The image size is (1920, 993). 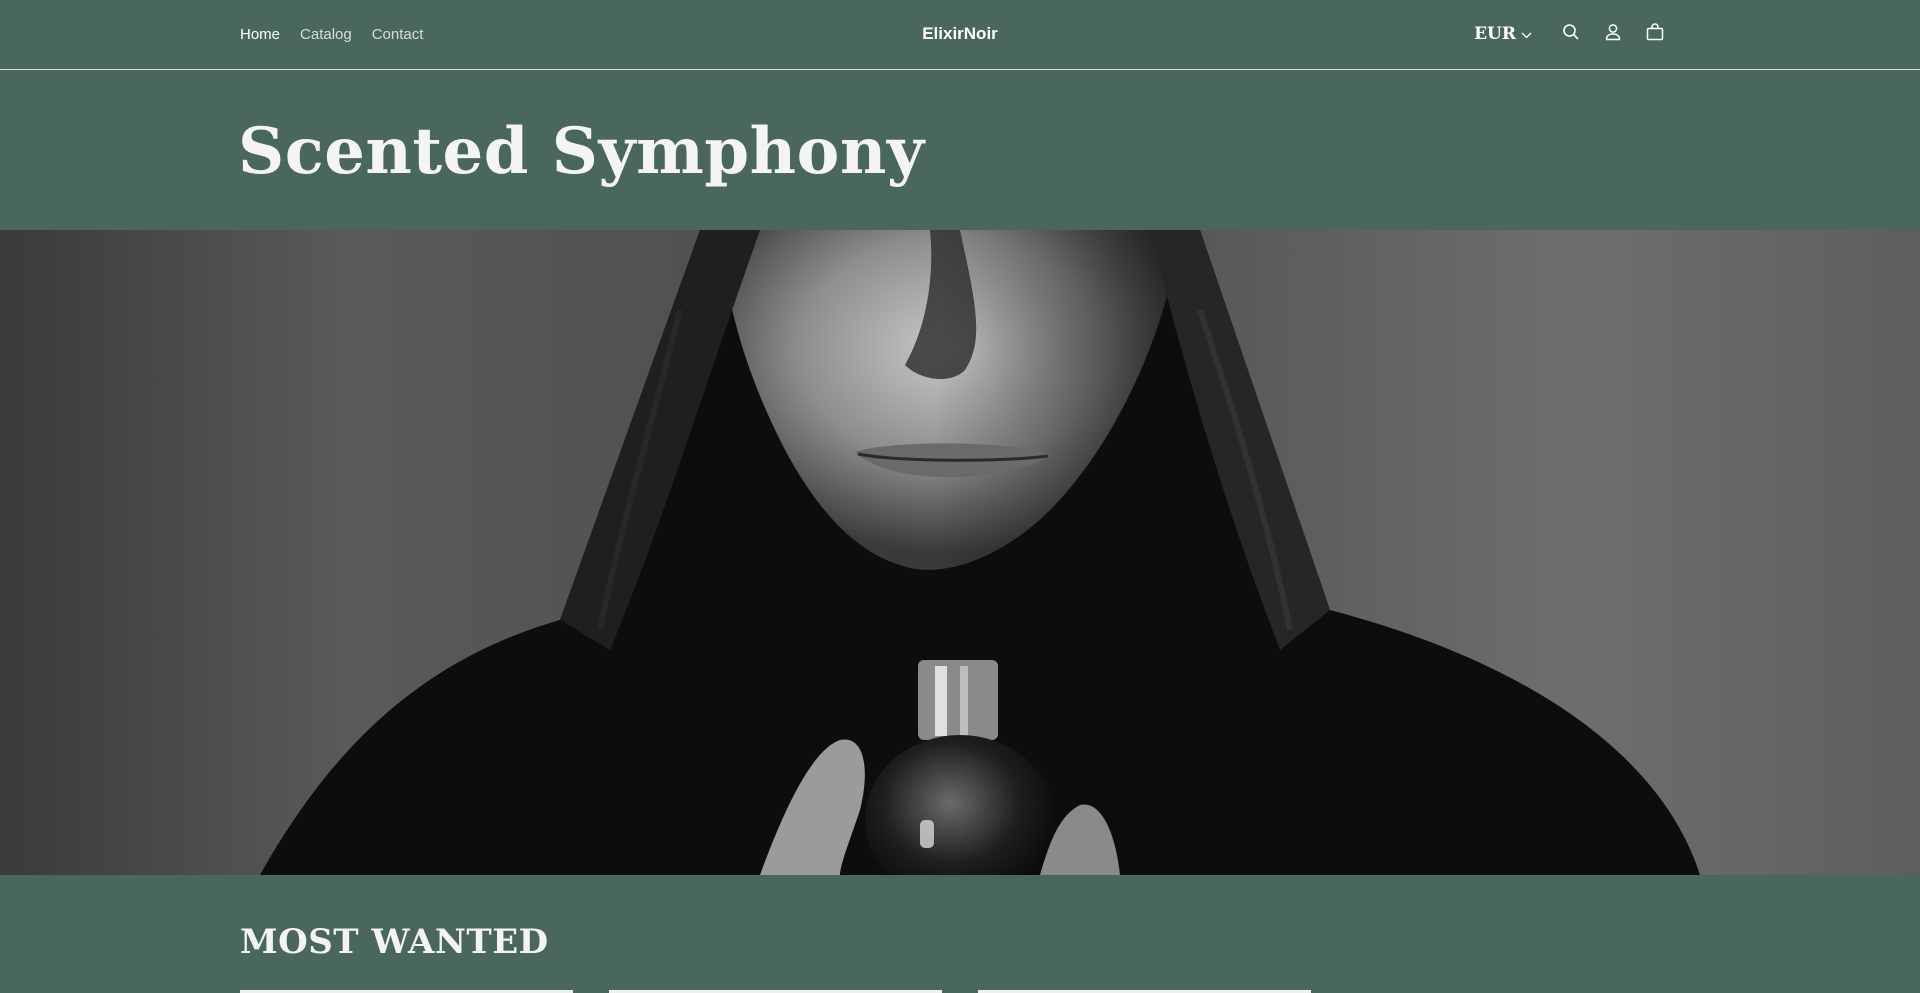 I want to click on cart-icon, so click(x=1655, y=34).